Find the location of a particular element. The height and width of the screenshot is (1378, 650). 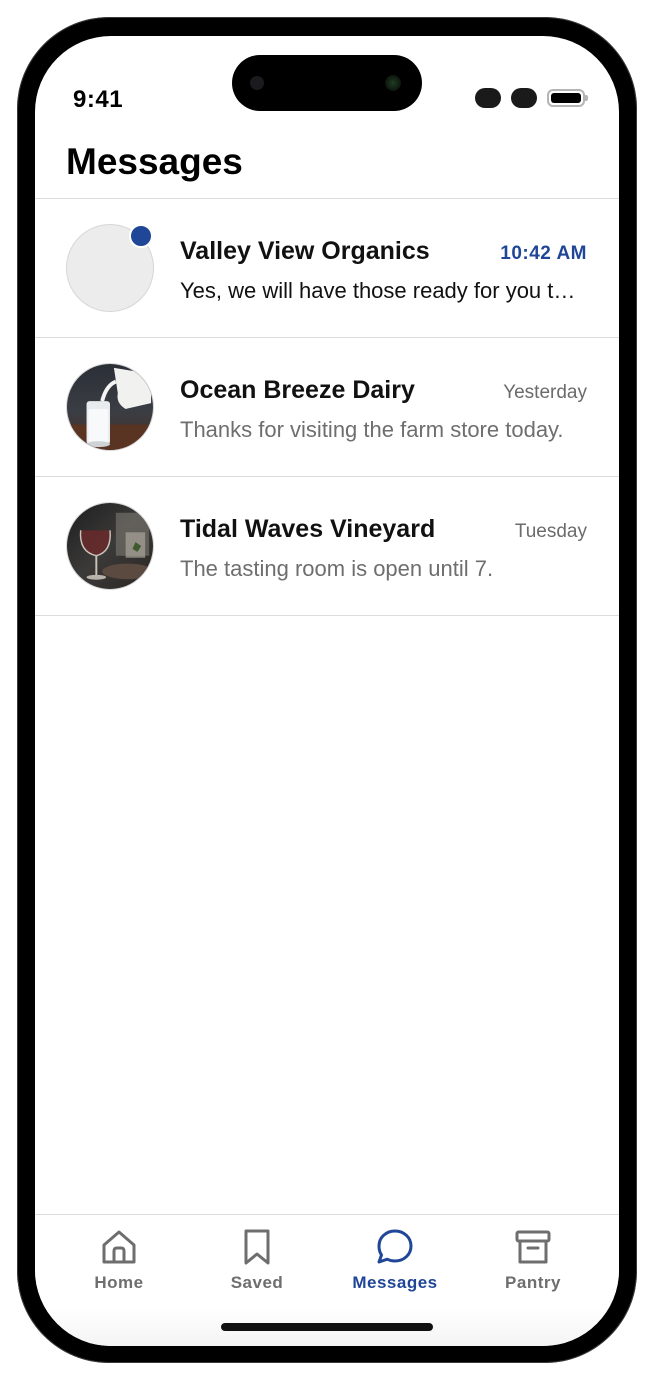

conversation-time: Tuesday is located at coordinates (550, 531).